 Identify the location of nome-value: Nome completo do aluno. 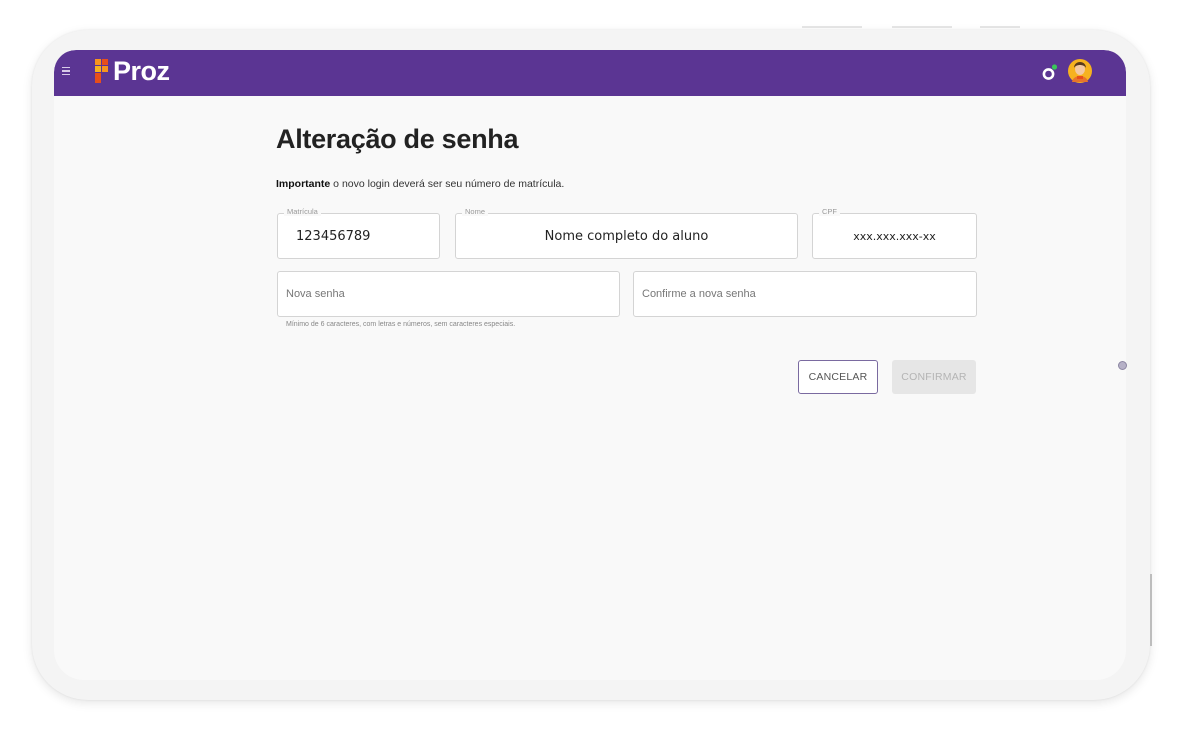
(626, 236).